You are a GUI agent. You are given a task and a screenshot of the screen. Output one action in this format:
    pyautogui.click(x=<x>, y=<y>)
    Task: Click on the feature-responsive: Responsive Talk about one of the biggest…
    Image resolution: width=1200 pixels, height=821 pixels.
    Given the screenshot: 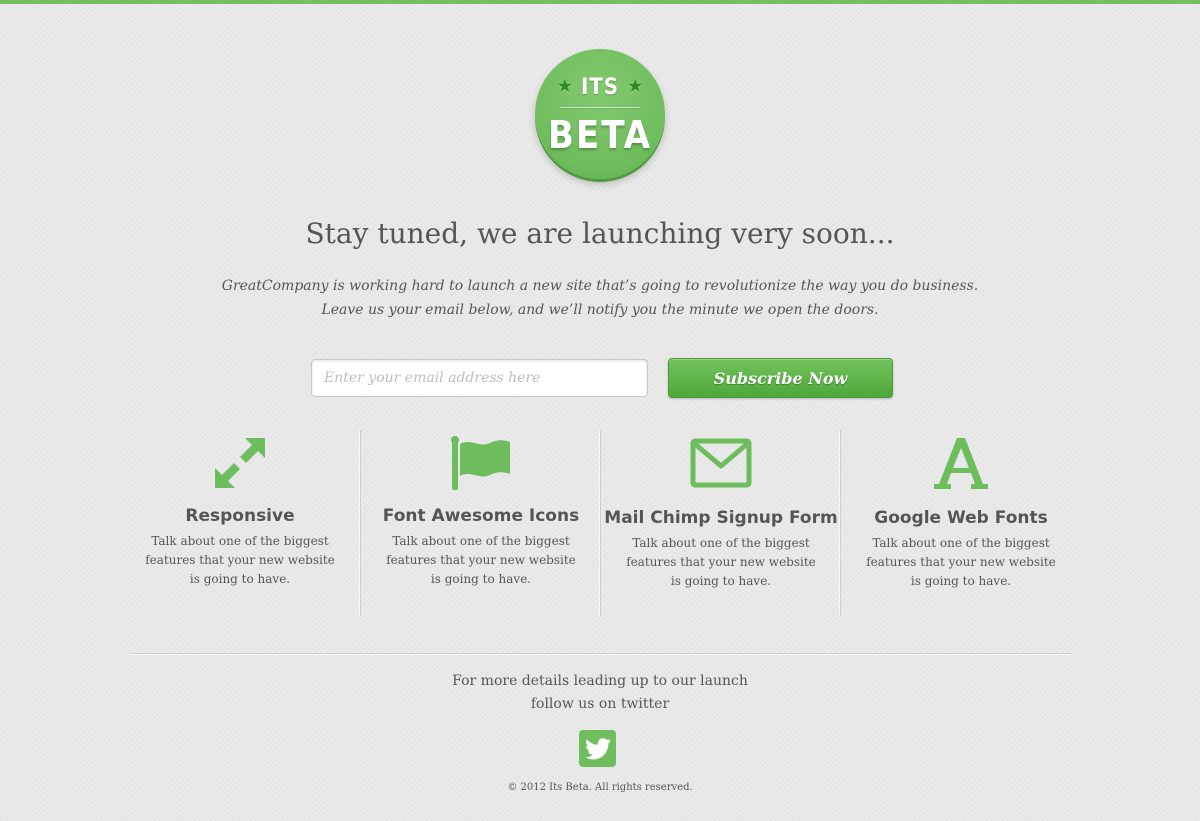 What is the action you would take?
    pyautogui.click(x=240, y=523)
    